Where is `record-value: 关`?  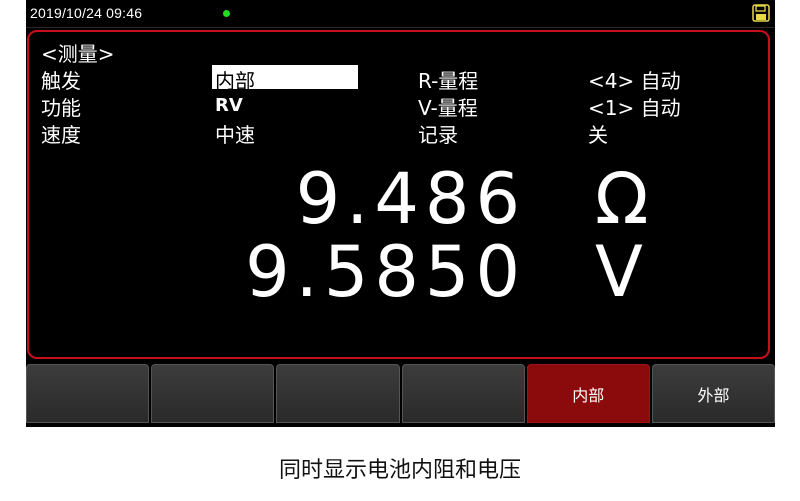 record-value: 关 is located at coordinates (598, 133).